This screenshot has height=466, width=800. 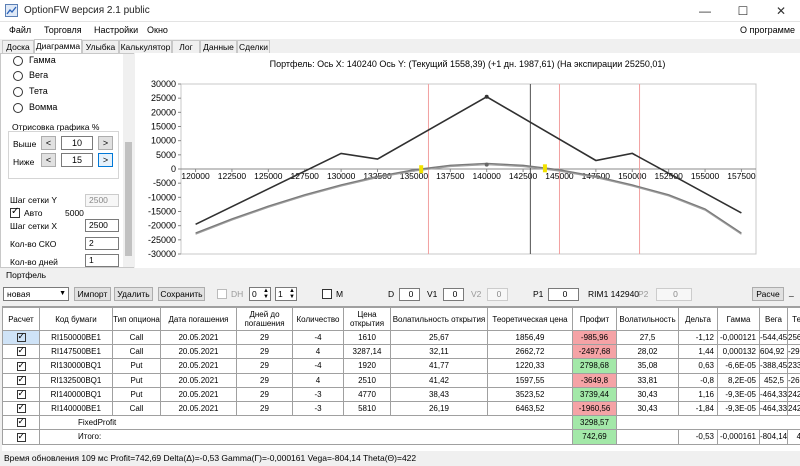 What do you see at coordinates (594, 437) in the screenshot?
I see `total-profit: 742,69` at bounding box center [594, 437].